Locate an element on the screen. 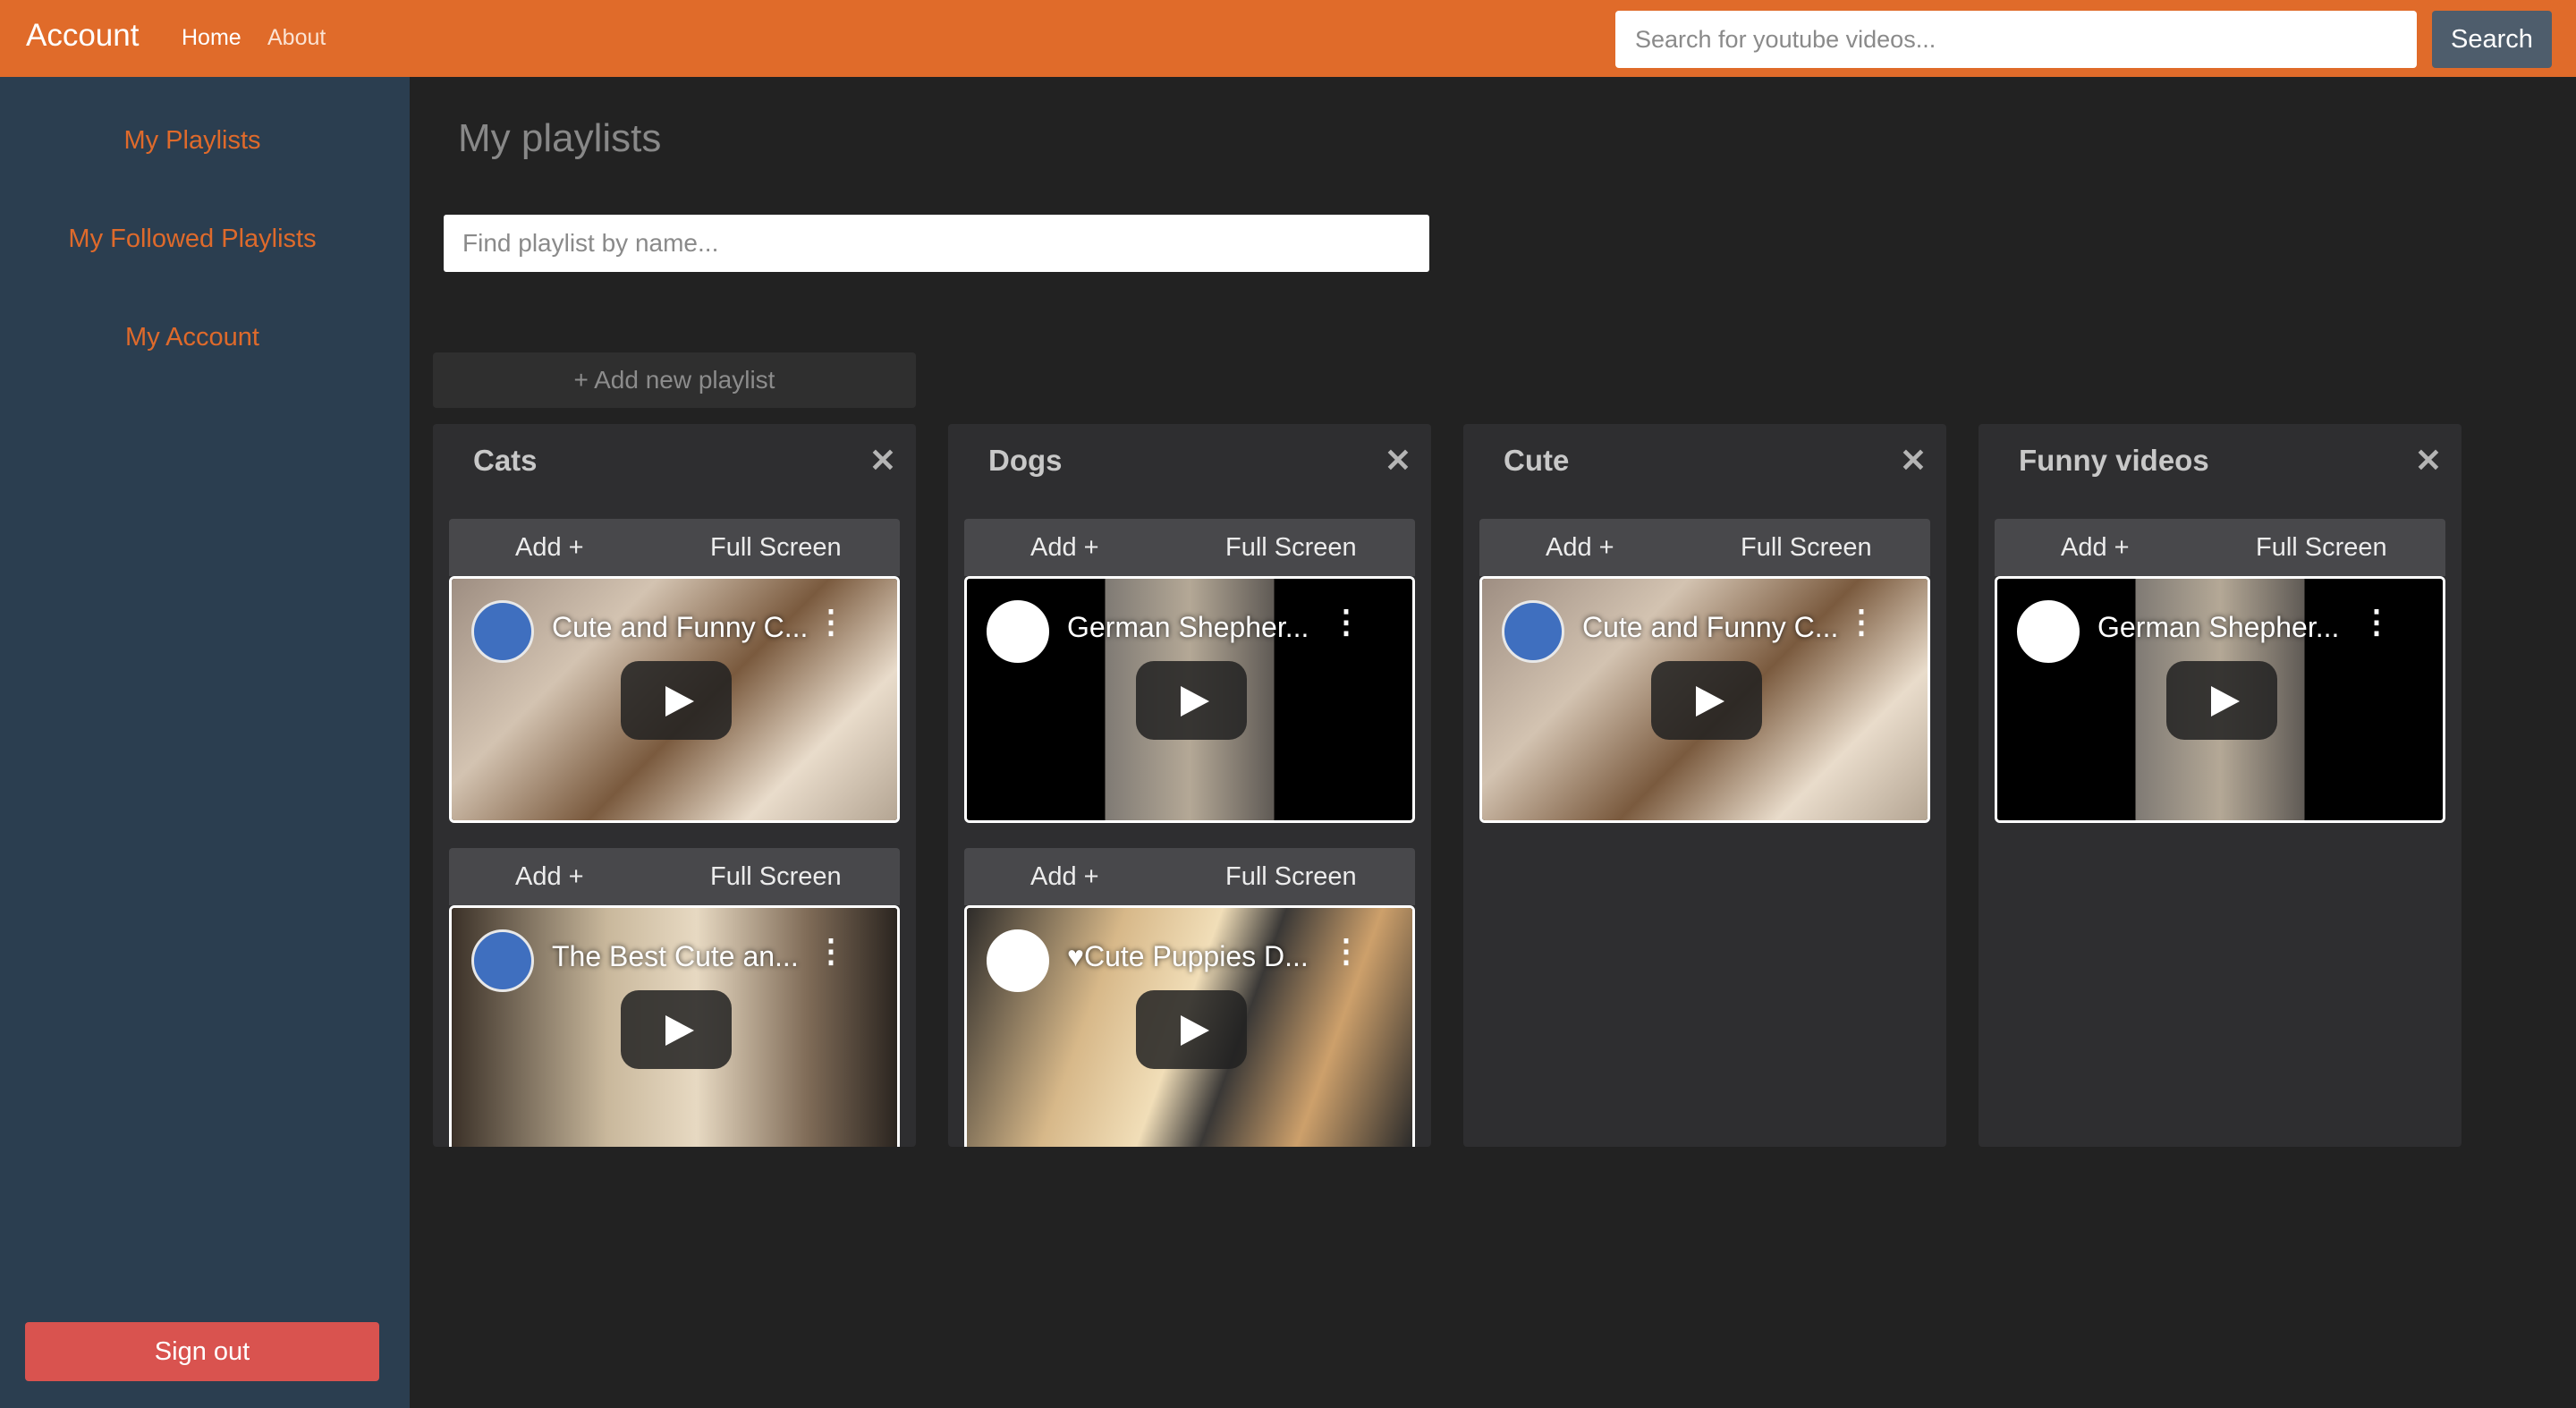  nav-home-link: Home is located at coordinates (212, 38).